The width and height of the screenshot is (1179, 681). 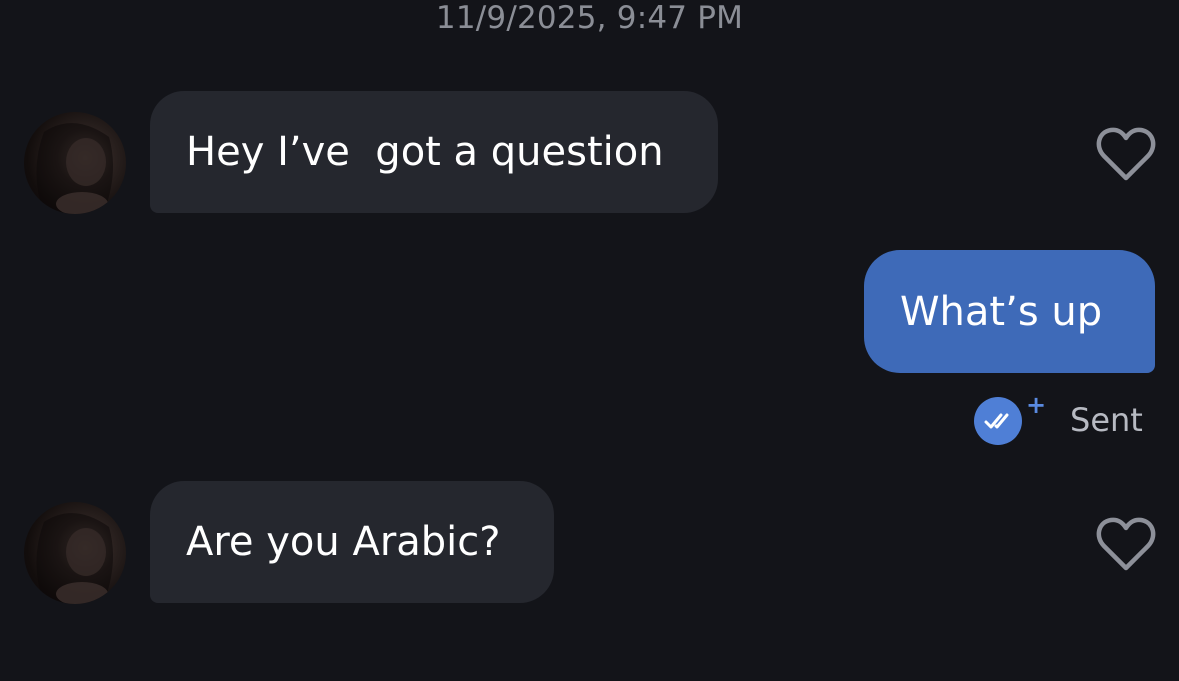 I want to click on message-timestamp: 11/9/2025, 9:47 PM, so click(x=589, y=18).